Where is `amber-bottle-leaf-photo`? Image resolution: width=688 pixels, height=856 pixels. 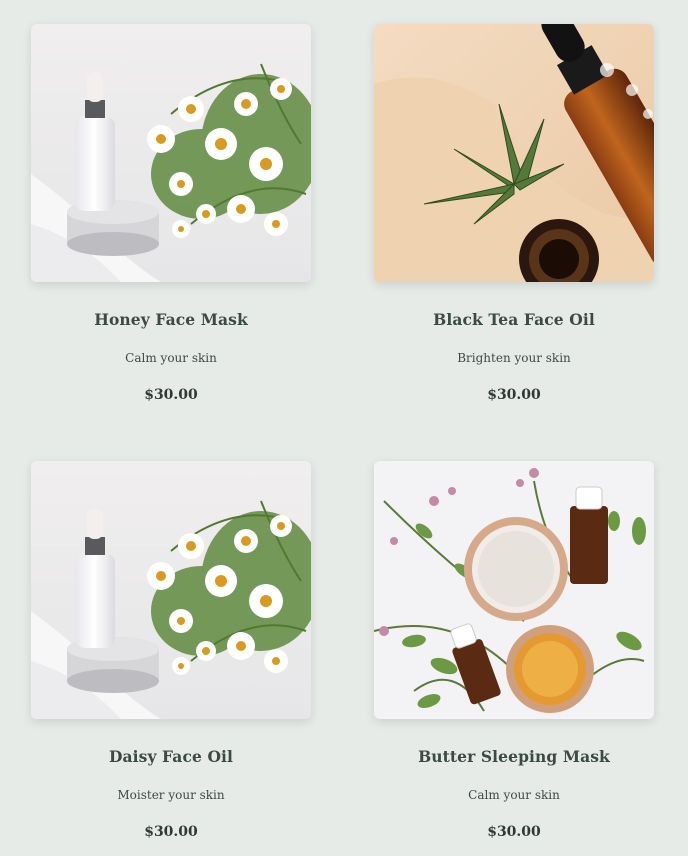 amber-bottle-leaf-photo is located at coordinates (514, 153).